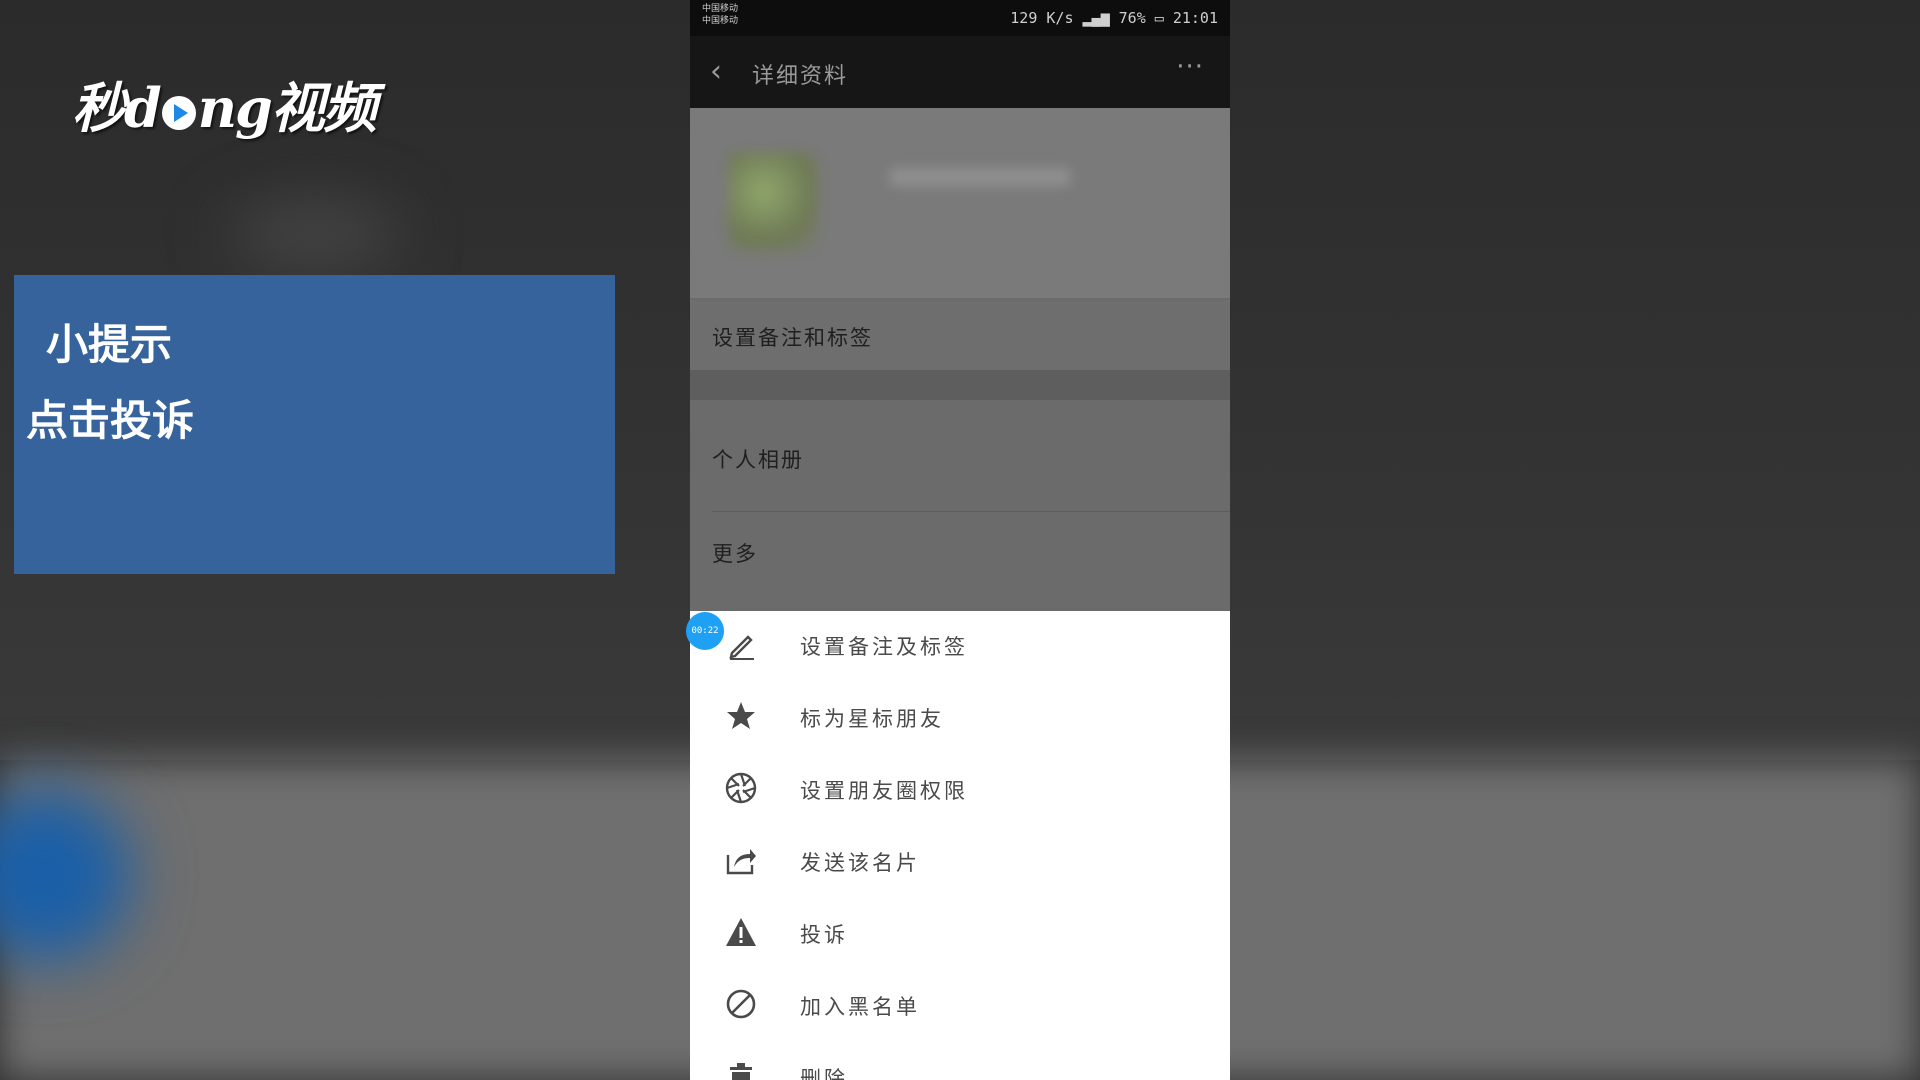  Describe the element at coordinates (315, 235) in the screenshot. I see `background-gray-blob` at that location.